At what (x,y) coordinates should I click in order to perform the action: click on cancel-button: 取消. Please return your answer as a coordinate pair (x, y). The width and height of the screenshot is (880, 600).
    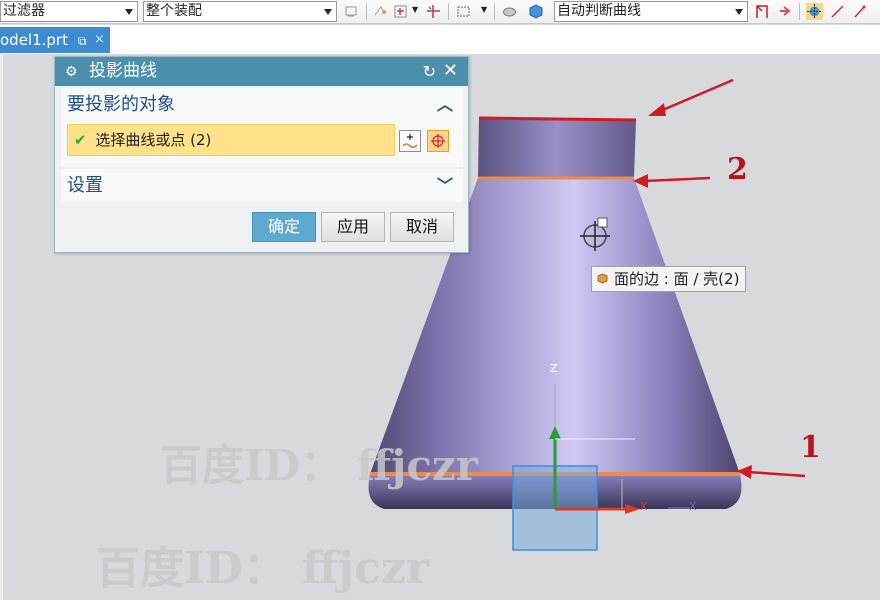
    Looking at the image, I should click on (422, 227).